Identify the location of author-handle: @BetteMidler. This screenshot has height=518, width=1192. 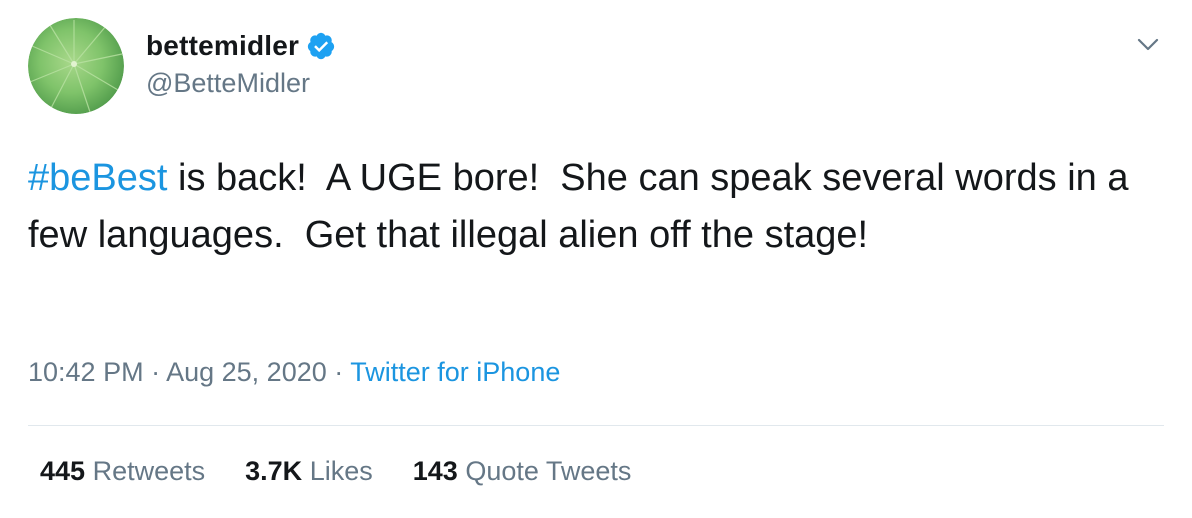
(228, 83).